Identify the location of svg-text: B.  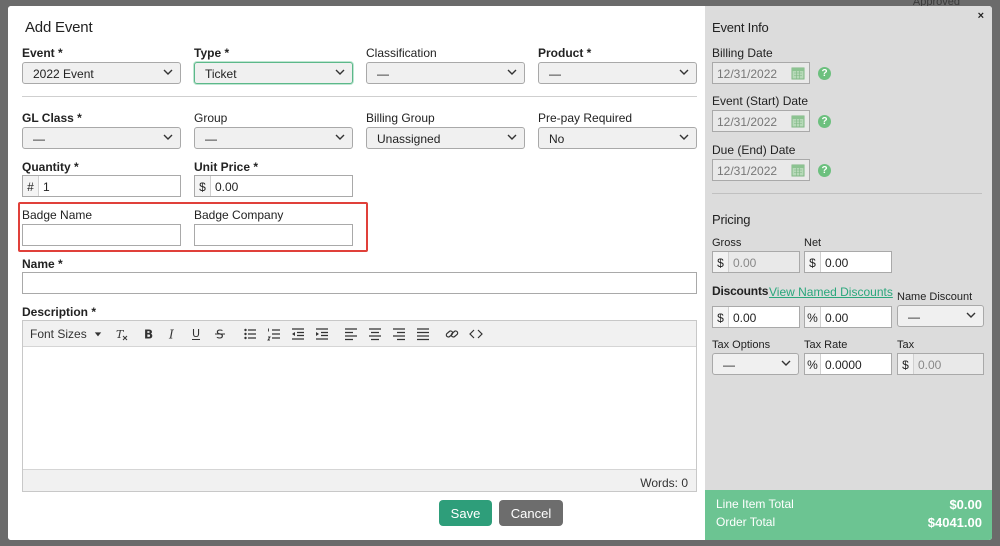
(148, 335).